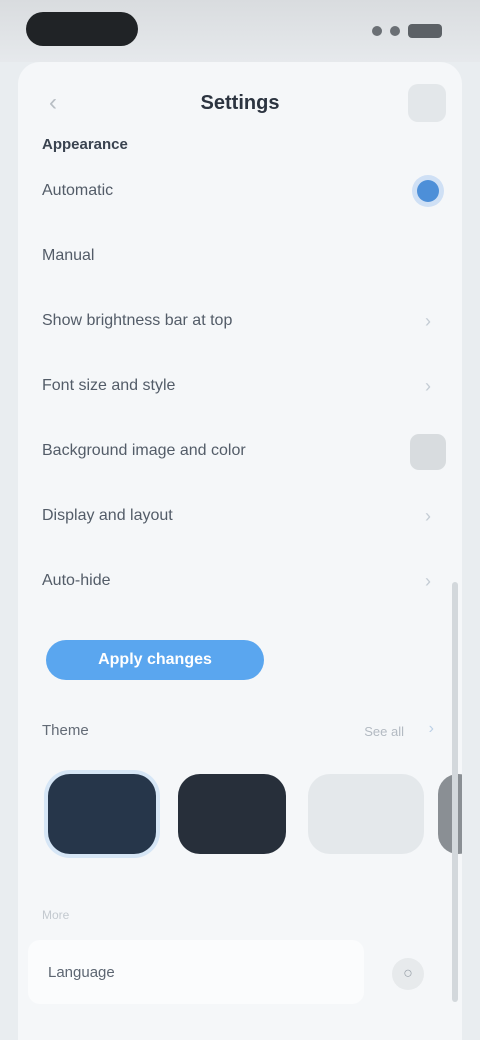  What do you see at coordinates (85, 144) in the screenshot?
I see `section-title: Appearance` at bounding box center [85, 144].